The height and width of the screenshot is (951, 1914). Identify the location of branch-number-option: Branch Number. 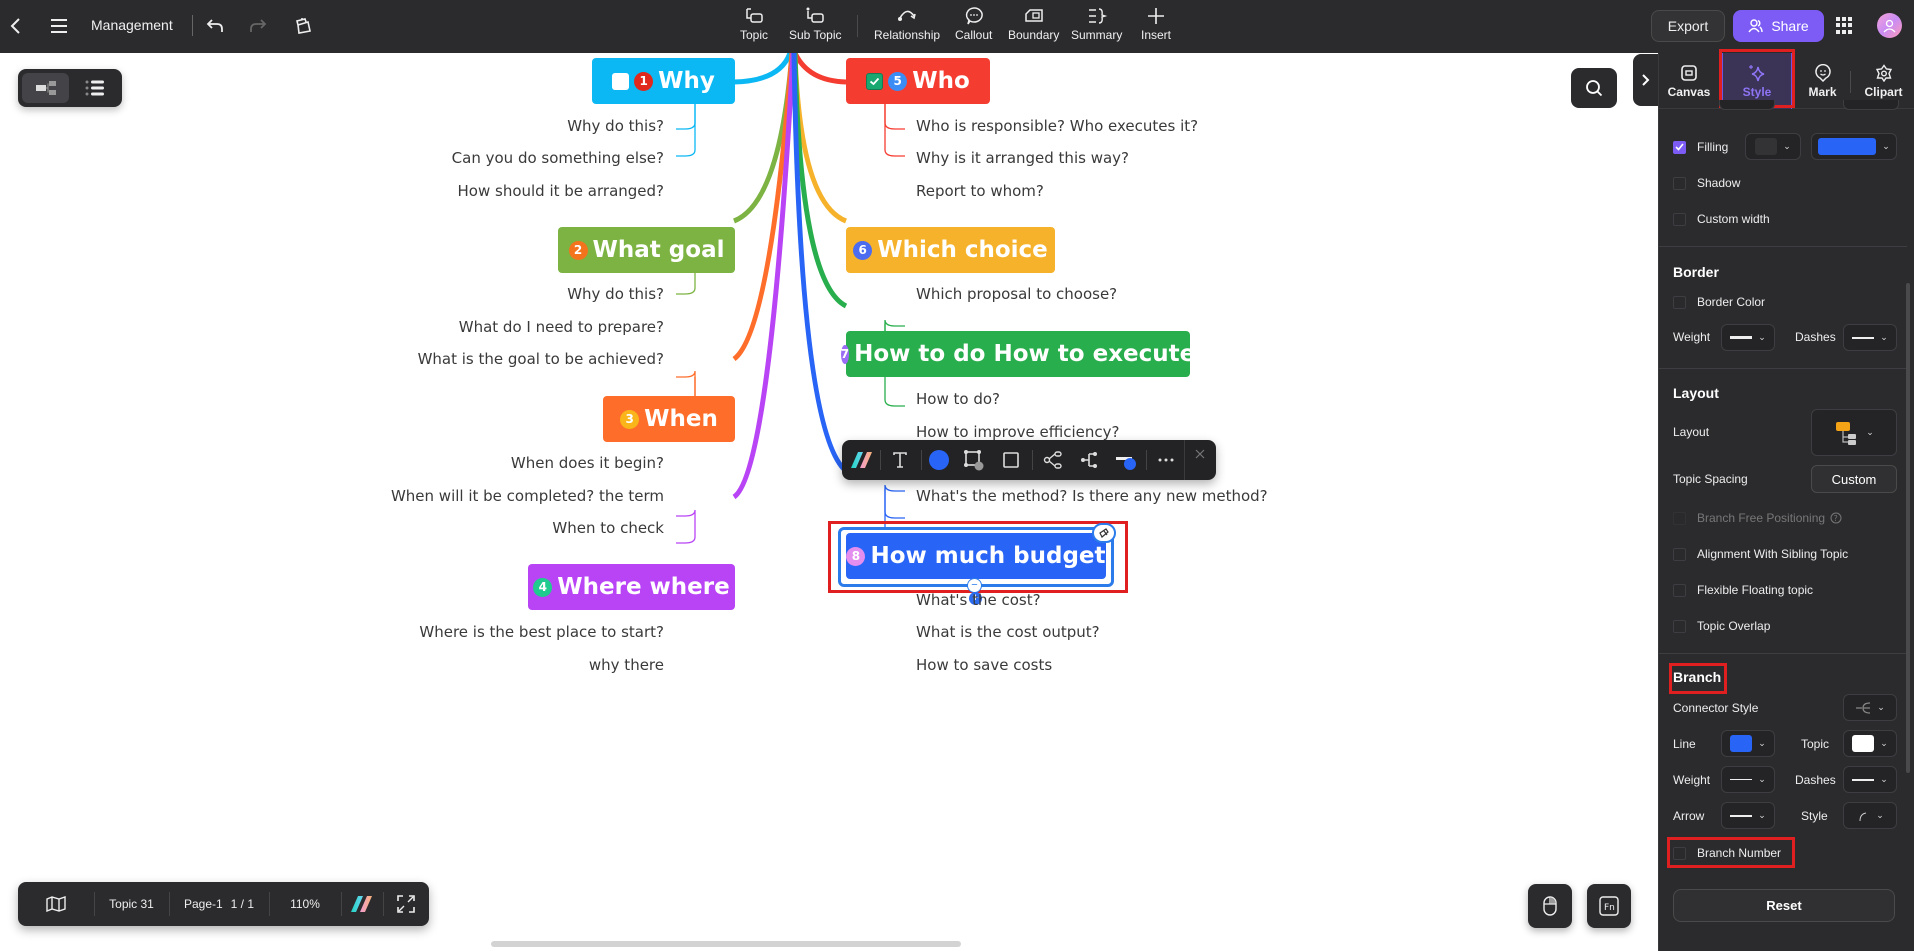
(1727, 853).